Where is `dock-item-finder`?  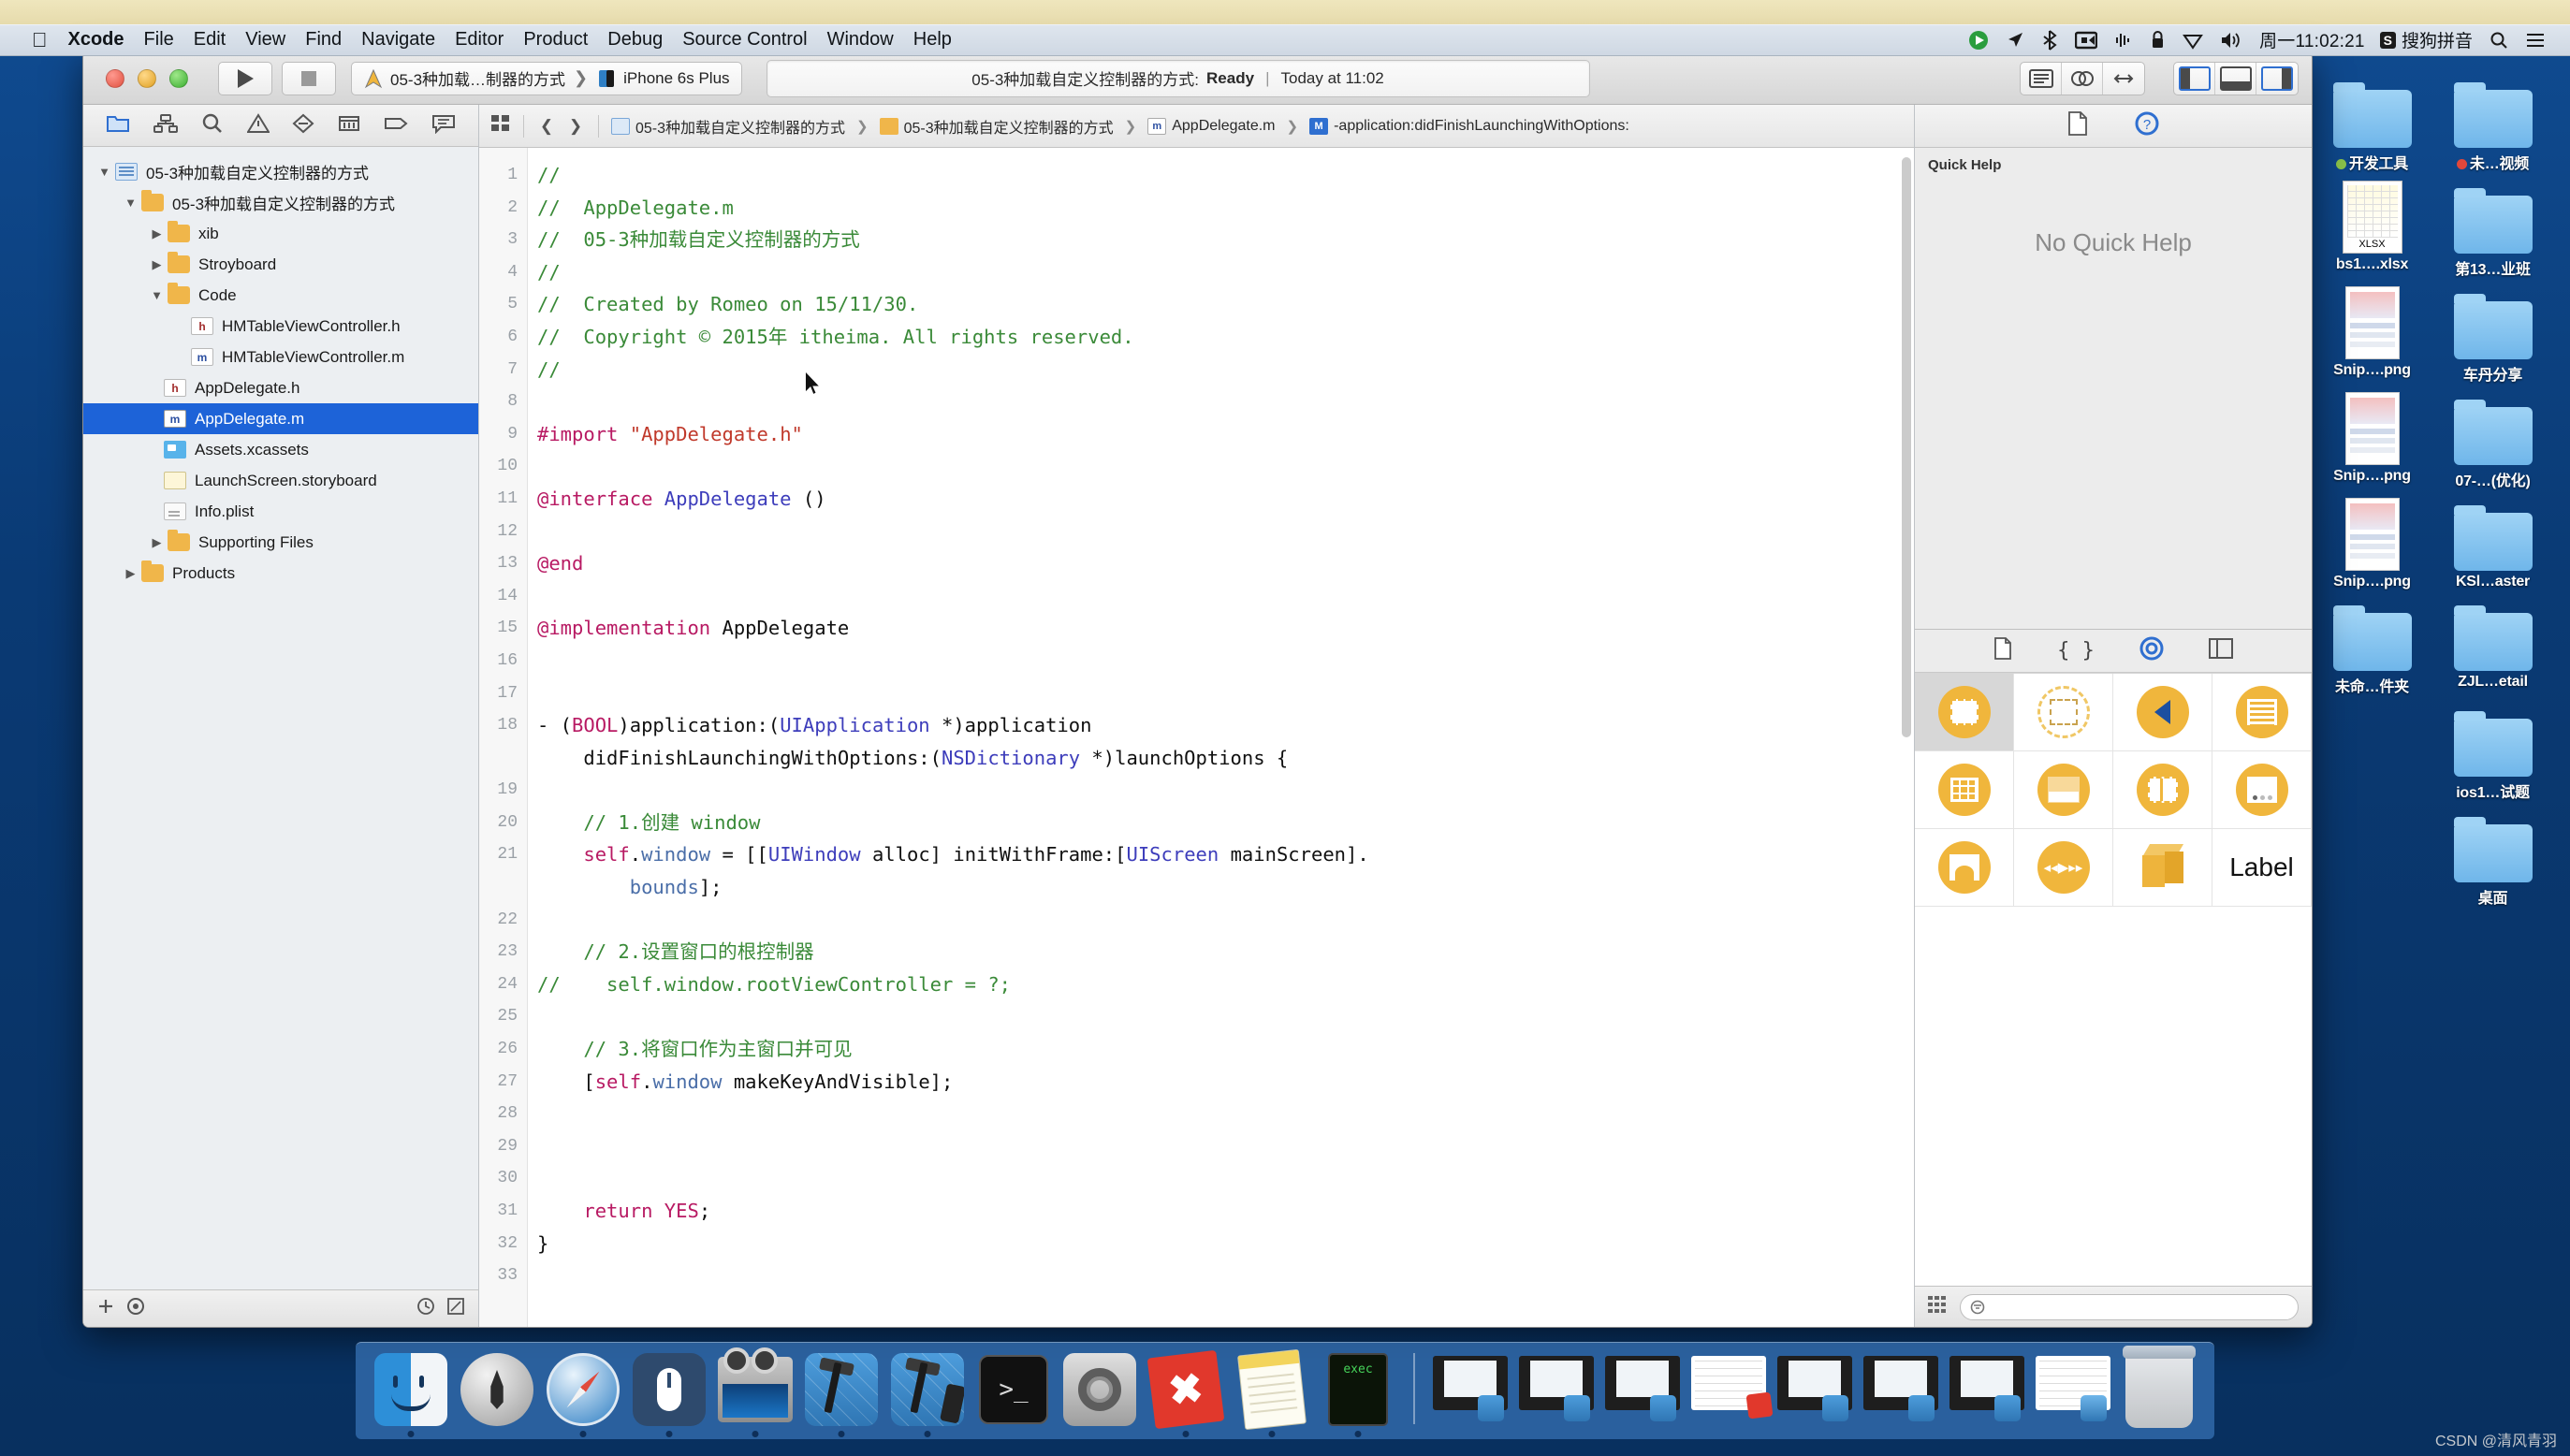 dock-item-finder is located at coordinates (411, 1393).